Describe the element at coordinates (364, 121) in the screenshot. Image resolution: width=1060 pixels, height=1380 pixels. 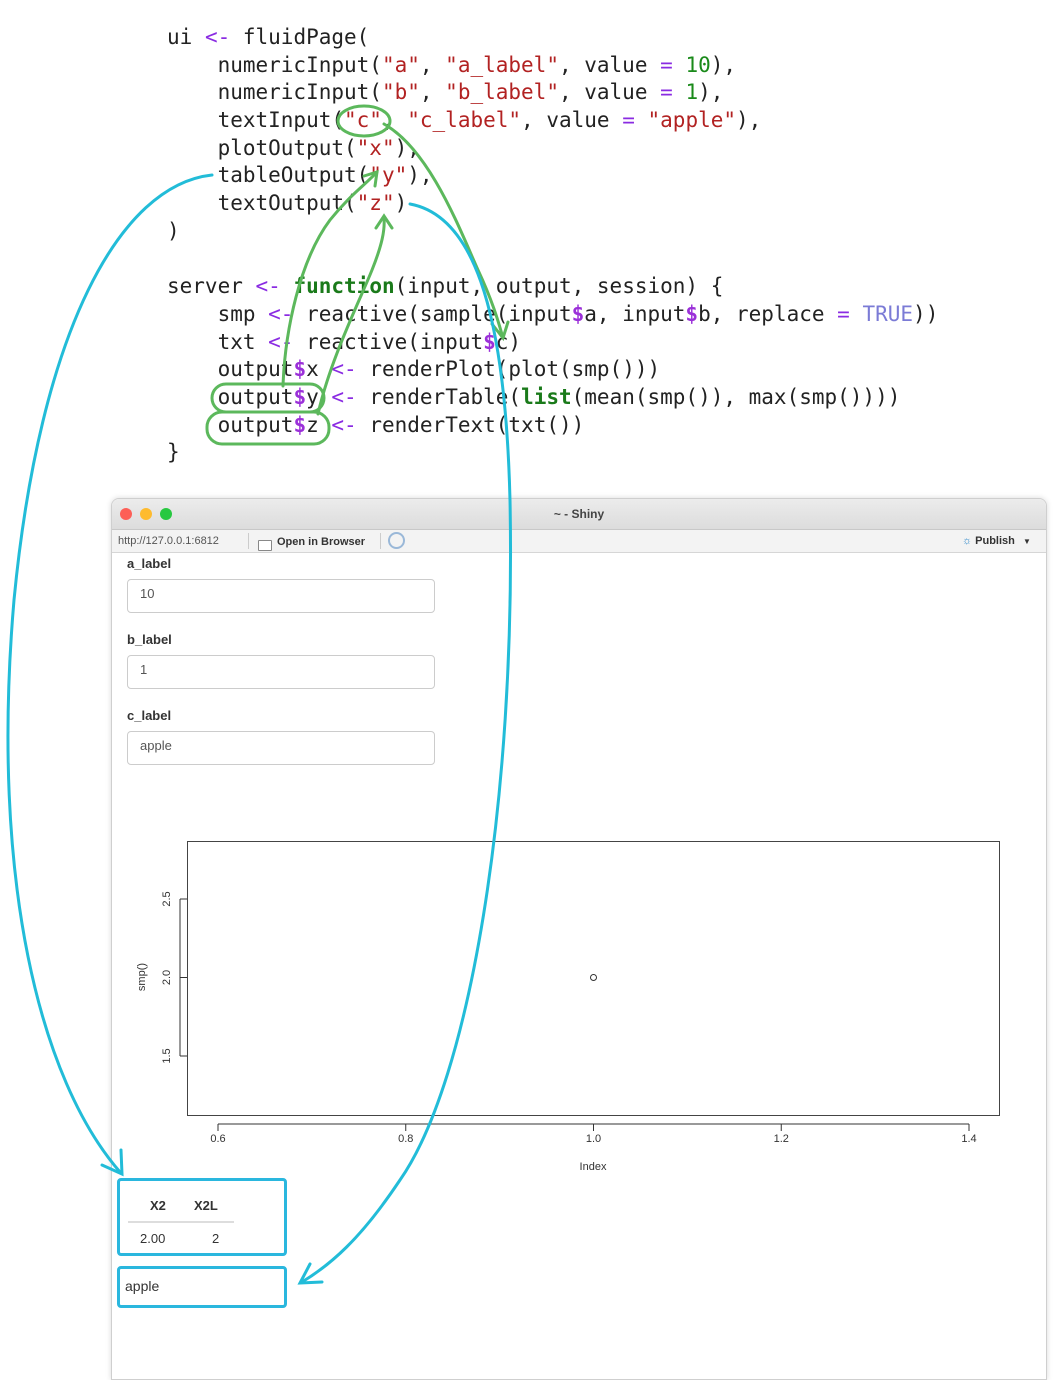
I see `green-highlight-c` at that location.